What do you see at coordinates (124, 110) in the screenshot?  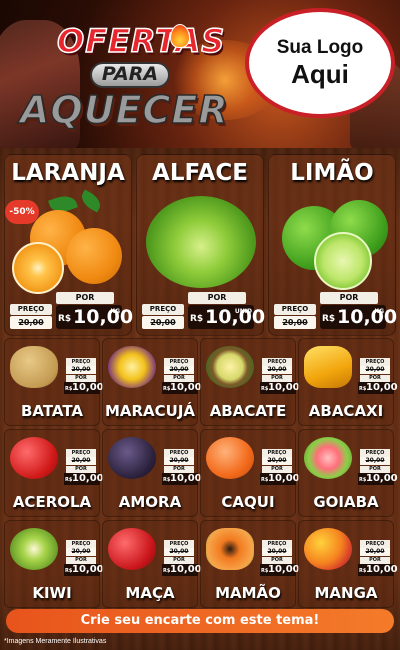 I see `title-aquecer: AQUECER` at bounding box center [124, 110].